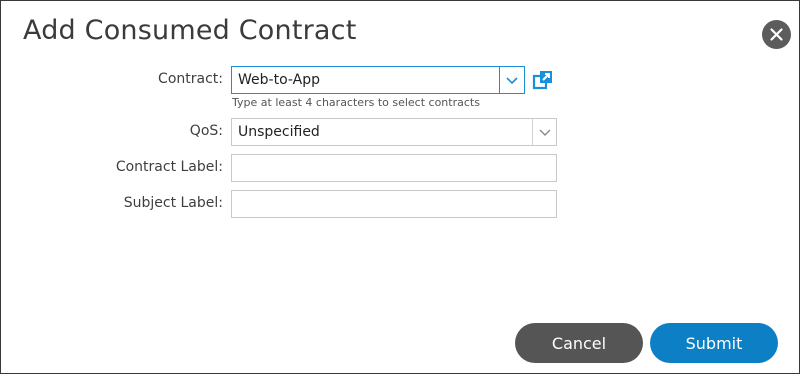 This screenshot has width=803, height=375. What do you see at coordinates (206, 131) in the screenshot?
I see `qos-label: QoS:` at bounding box center [206, 131].